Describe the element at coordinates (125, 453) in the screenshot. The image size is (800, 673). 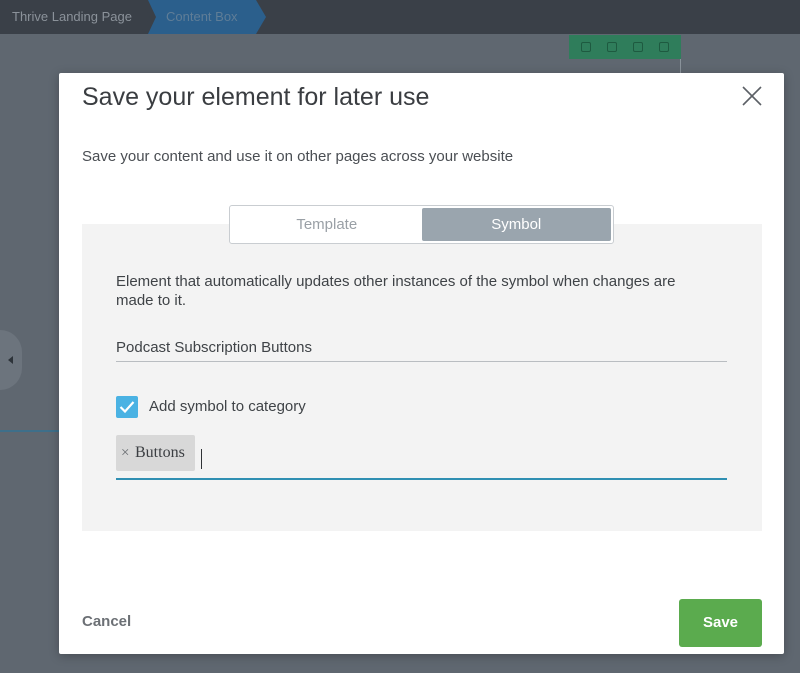
I see `tag-remove-button: ×` at that location.